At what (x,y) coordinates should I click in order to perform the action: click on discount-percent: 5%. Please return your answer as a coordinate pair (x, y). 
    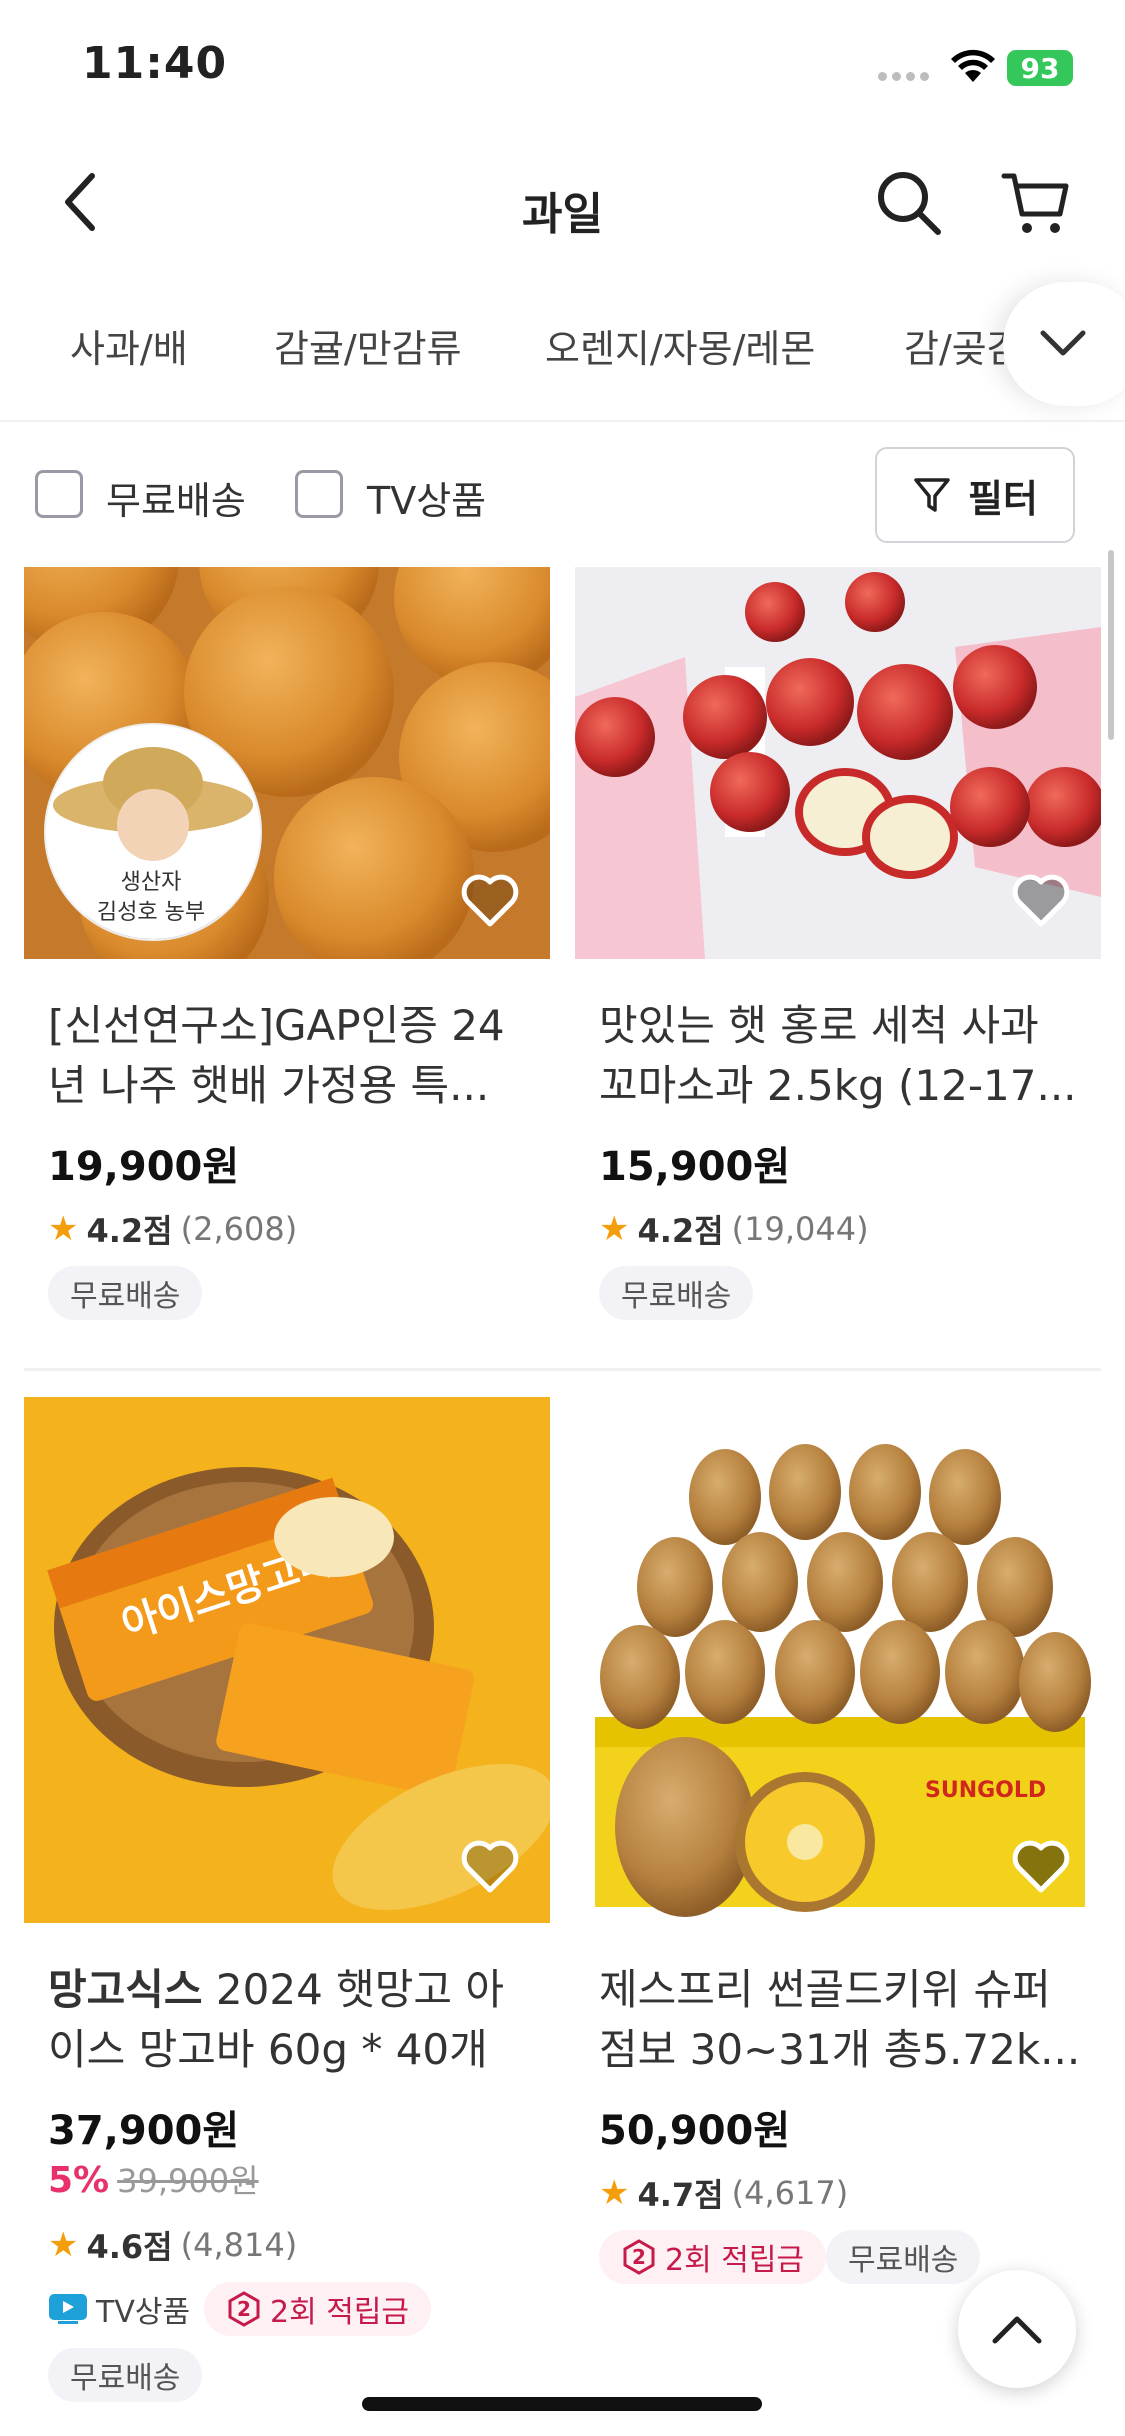
    Looking at the image, I should click on (79, 2180).